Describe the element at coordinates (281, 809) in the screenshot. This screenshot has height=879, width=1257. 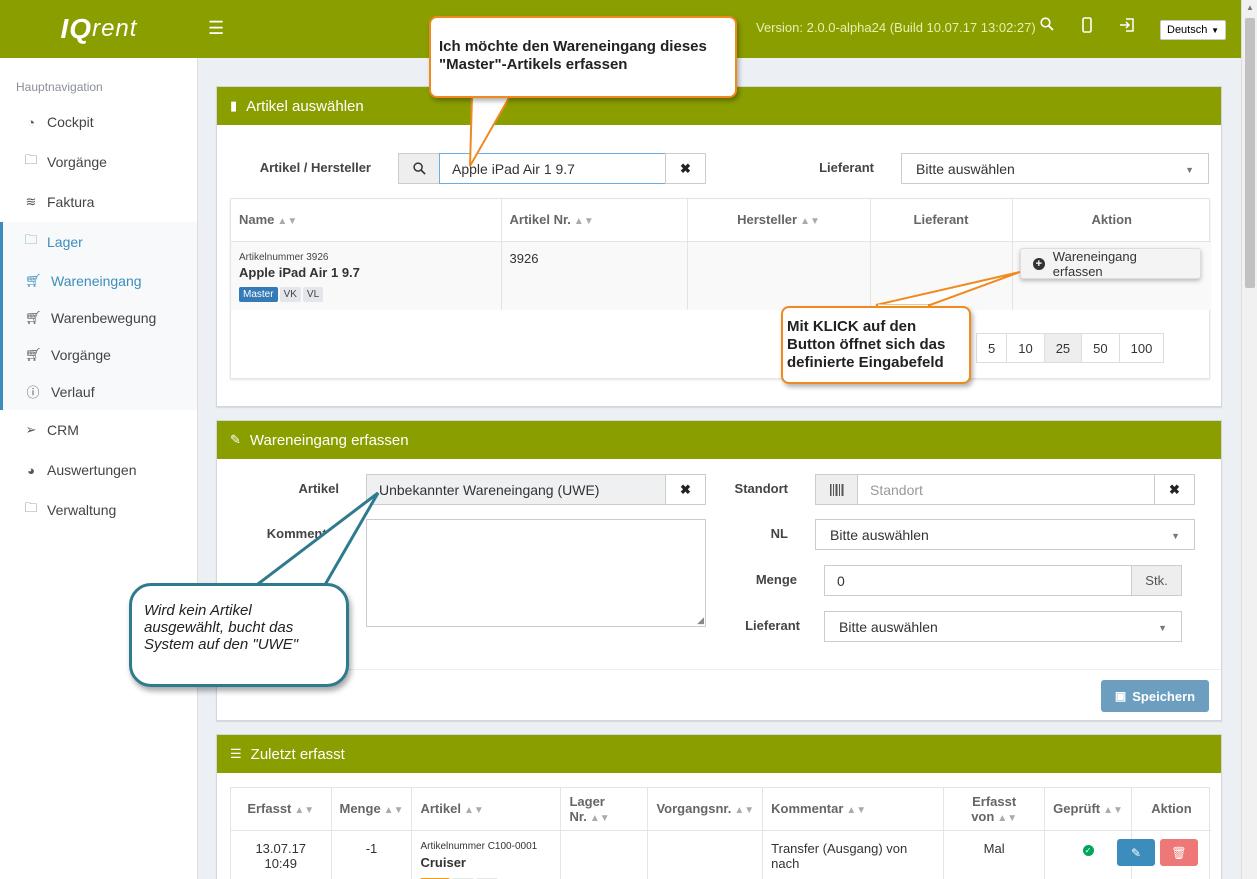
I see `column-header-erfasst: Erfasst ▲▼` at that location.